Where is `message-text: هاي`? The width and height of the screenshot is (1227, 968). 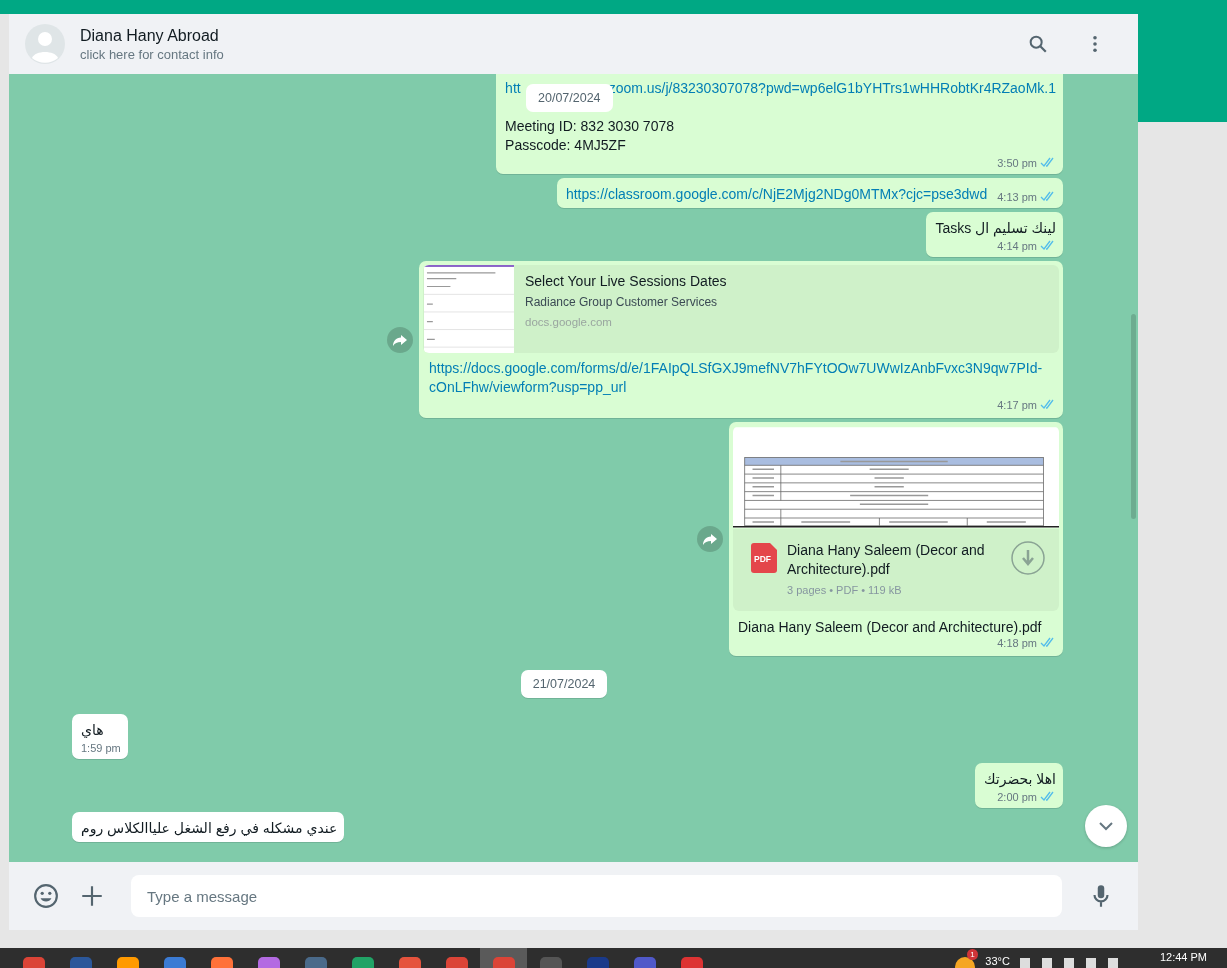
message-text: هاي is located at coordinates (92, 730).